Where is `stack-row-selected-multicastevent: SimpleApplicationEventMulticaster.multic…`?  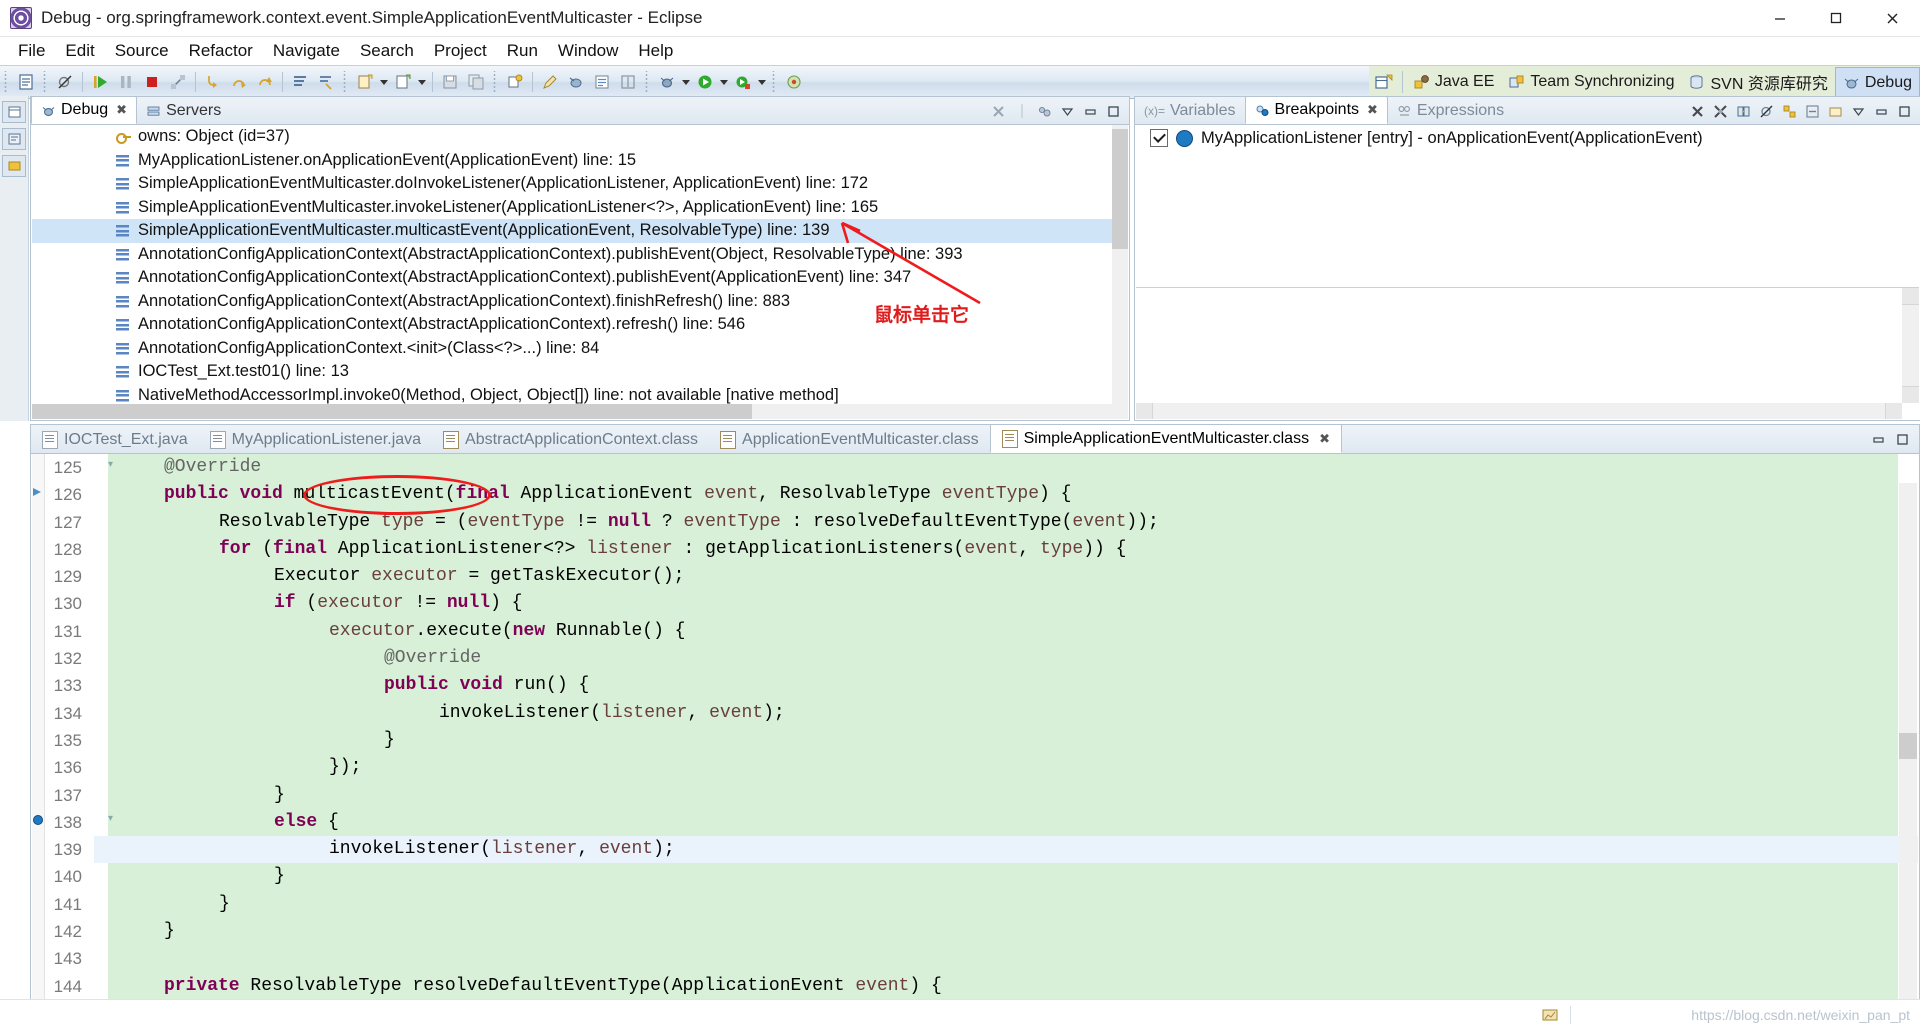
stack-row-selected-multicastevent: SimpleApplicationEventMulticaster.multic… is located at coordinates (580, 231).